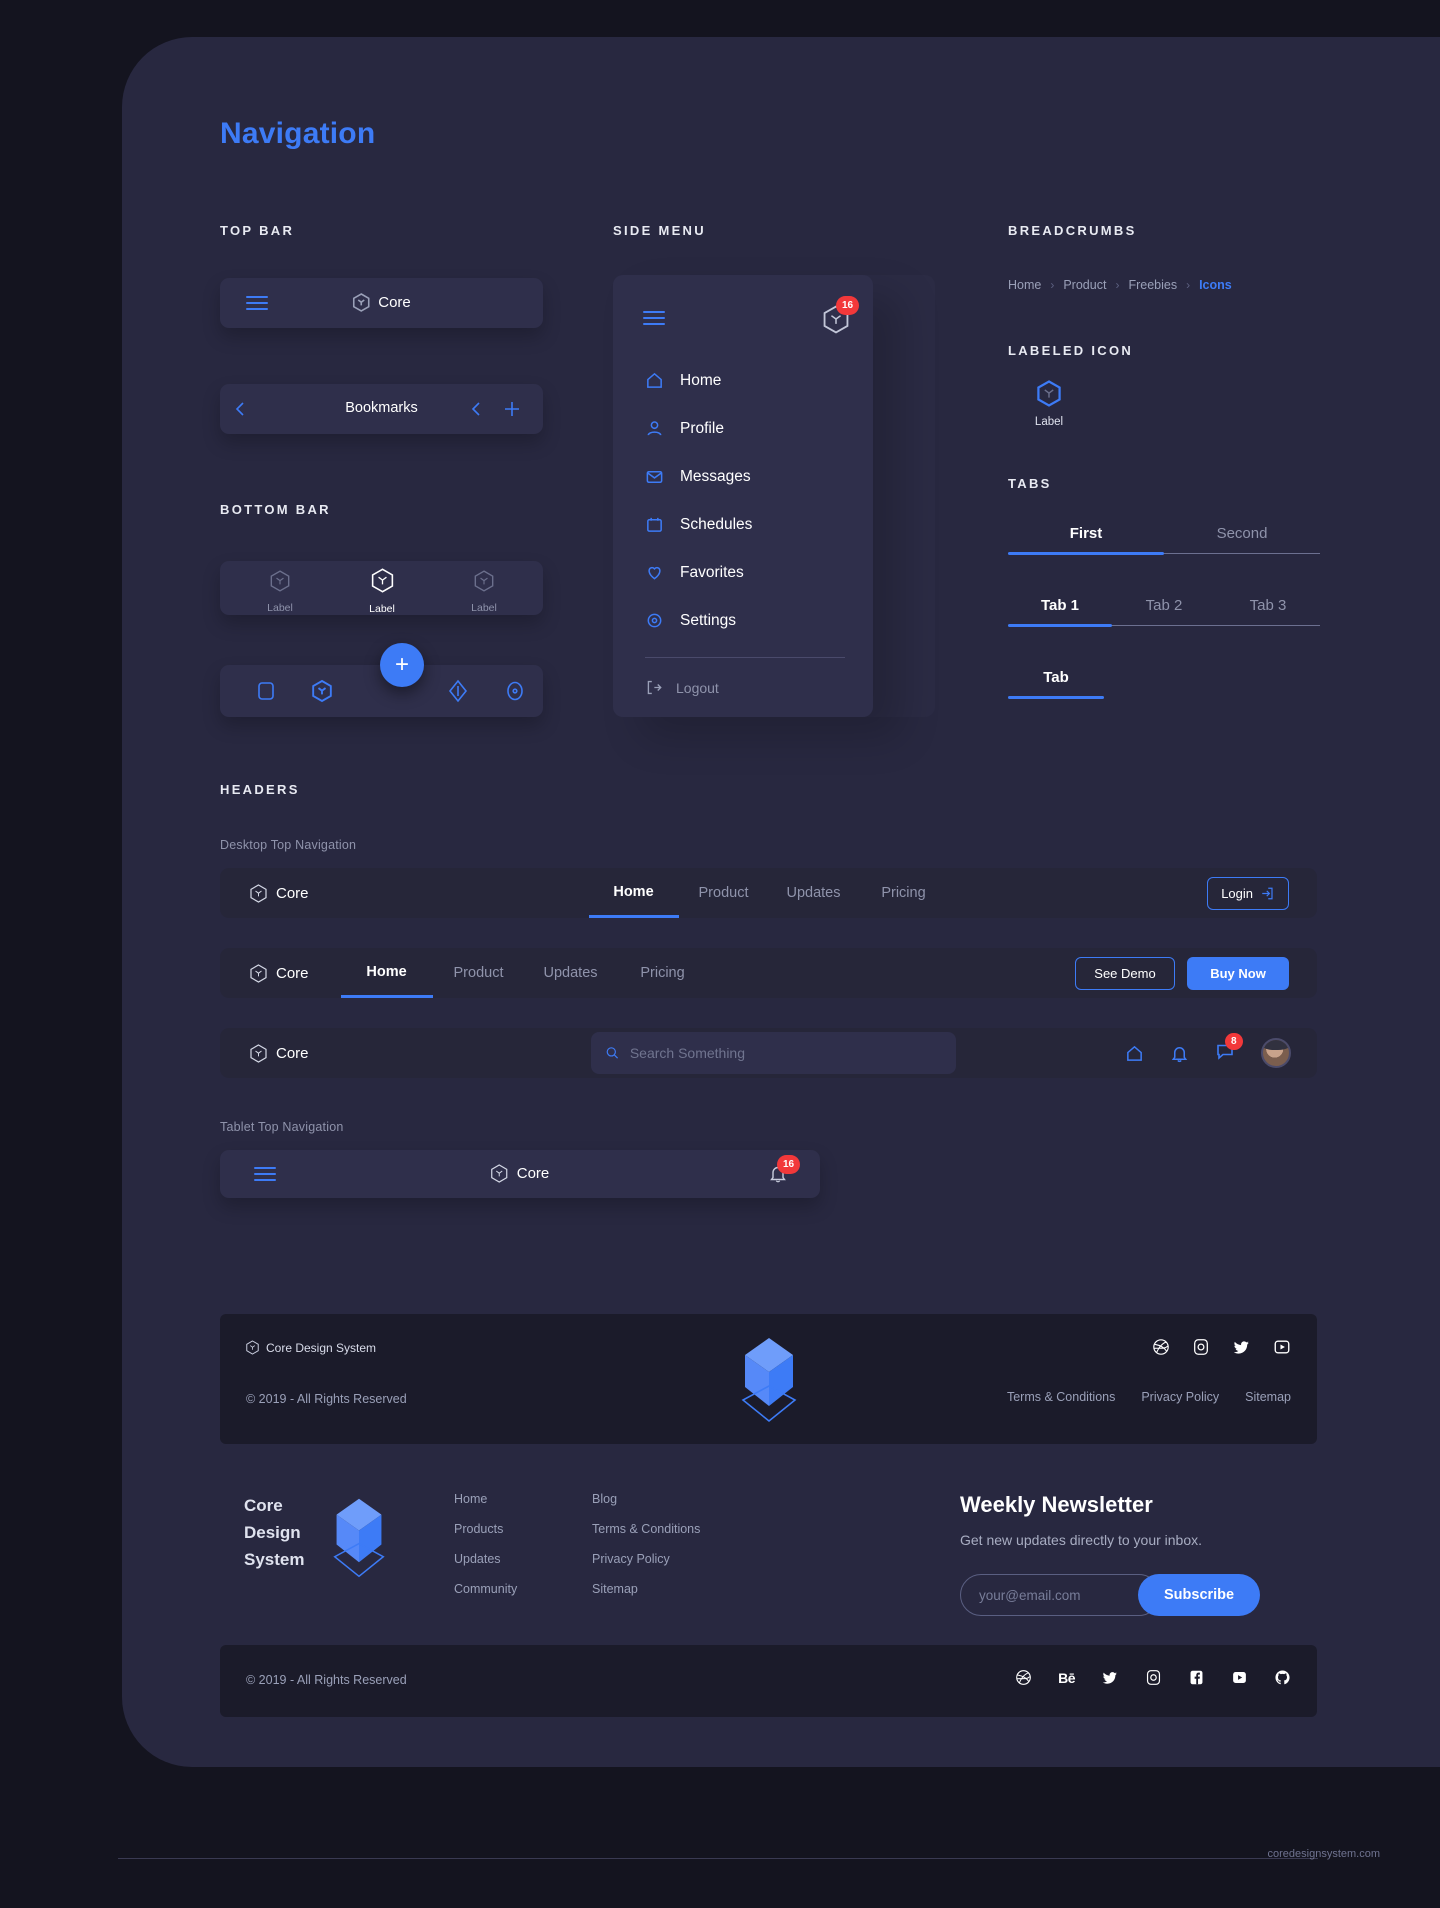  What do you see at coordinates (612, 1053) in the screenshot?
I see `search-icon` at bounding box center [612, 1053].